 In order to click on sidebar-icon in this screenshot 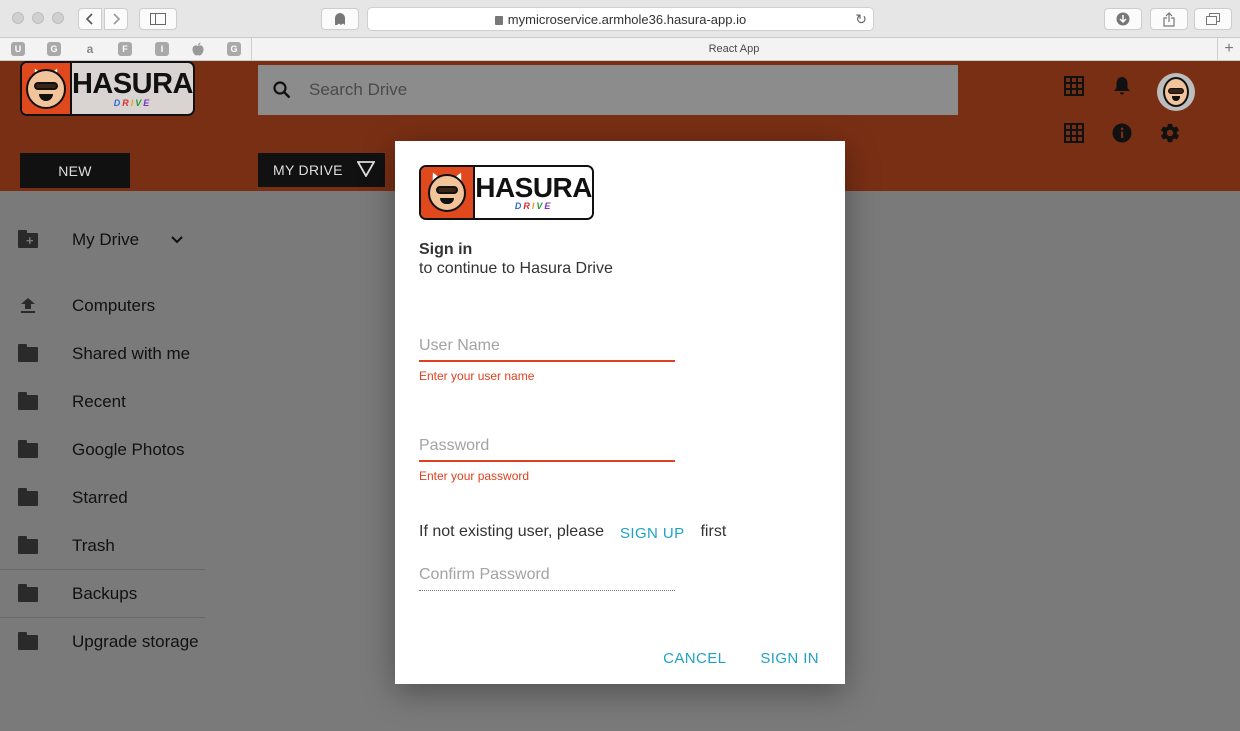, I will do `click(158, 19)`.